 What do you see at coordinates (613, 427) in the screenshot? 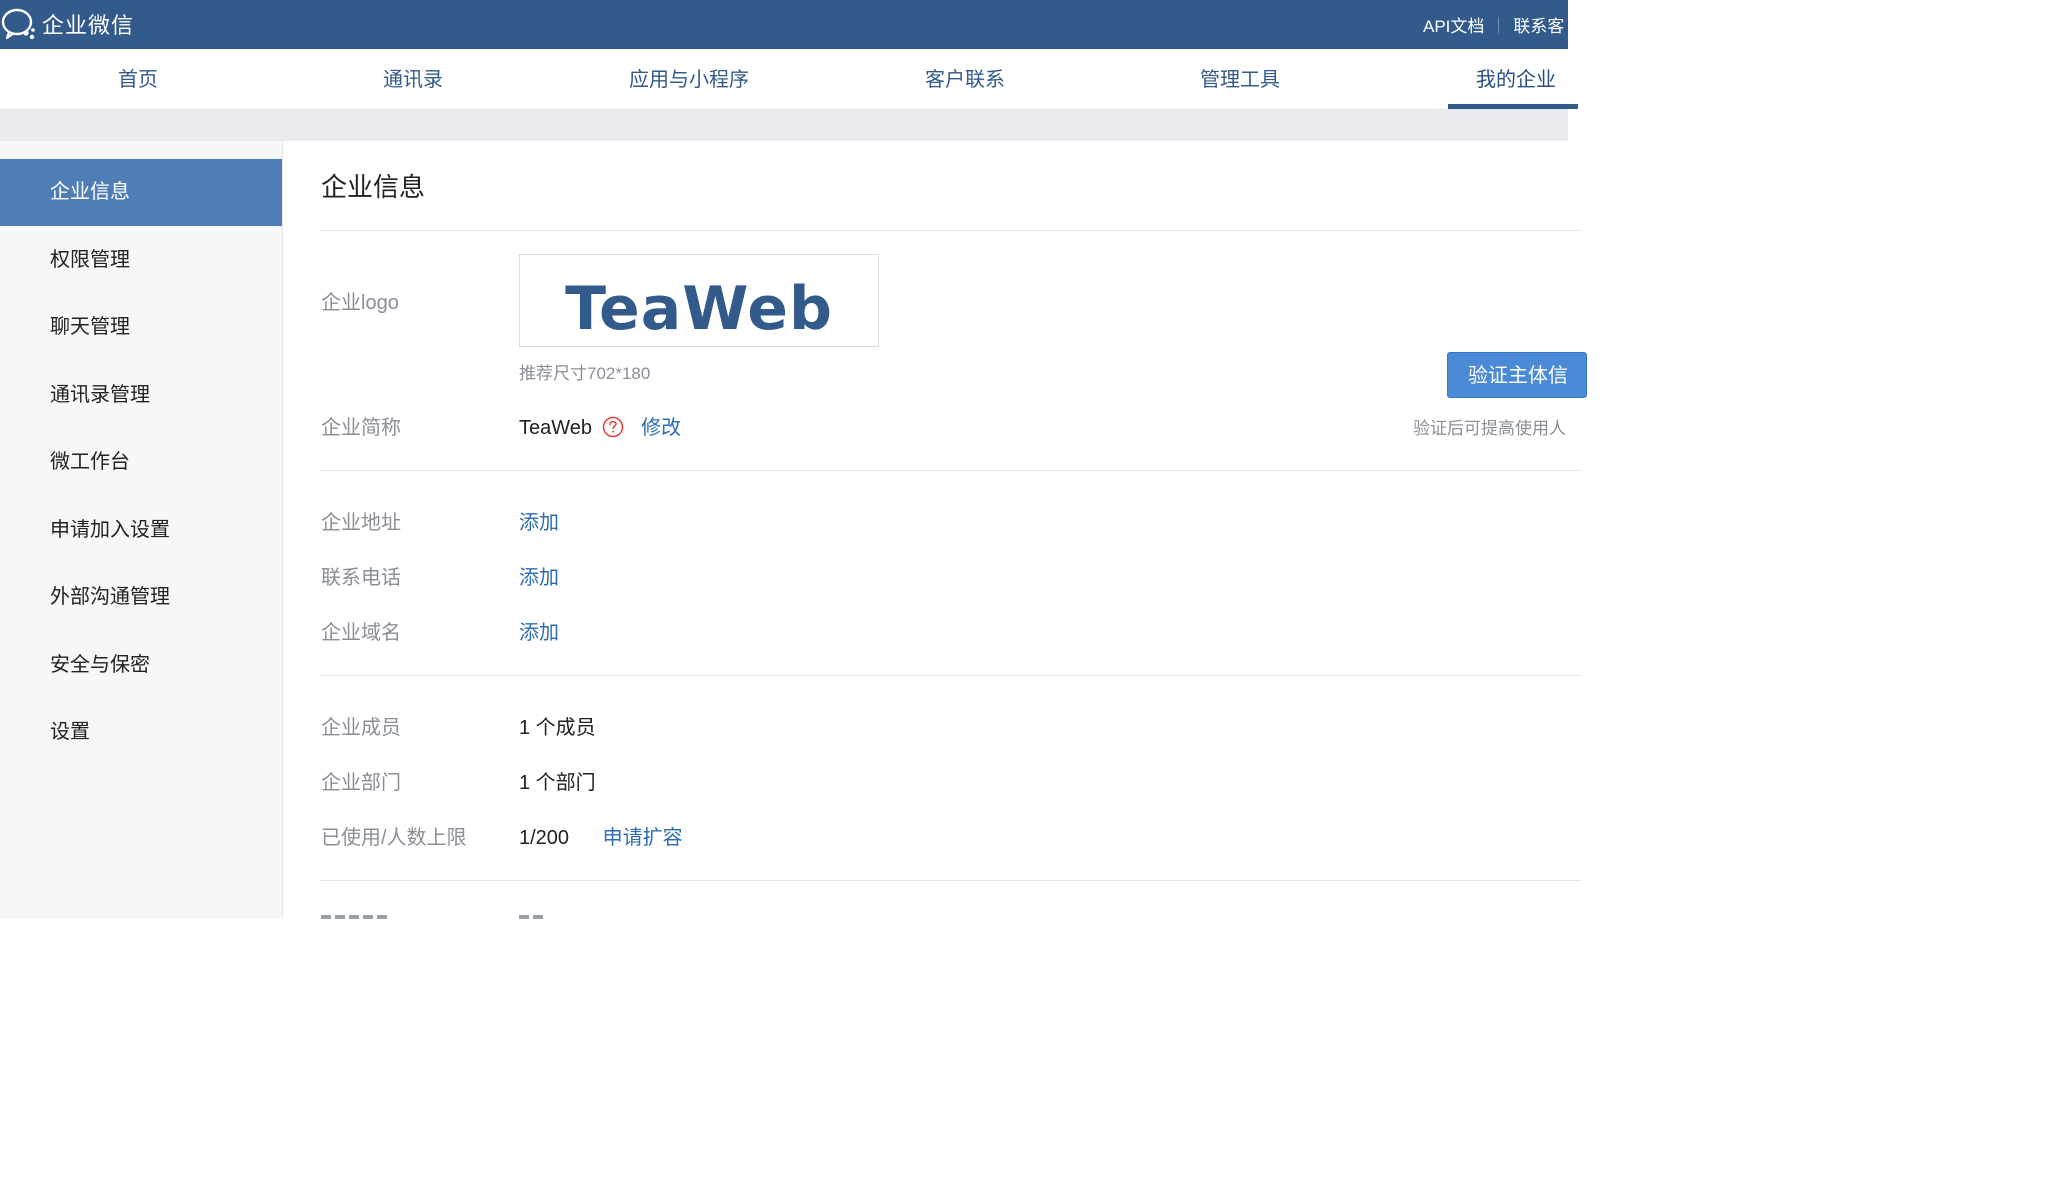
I see `question-circle-icon` at bounding box center [613, 427].